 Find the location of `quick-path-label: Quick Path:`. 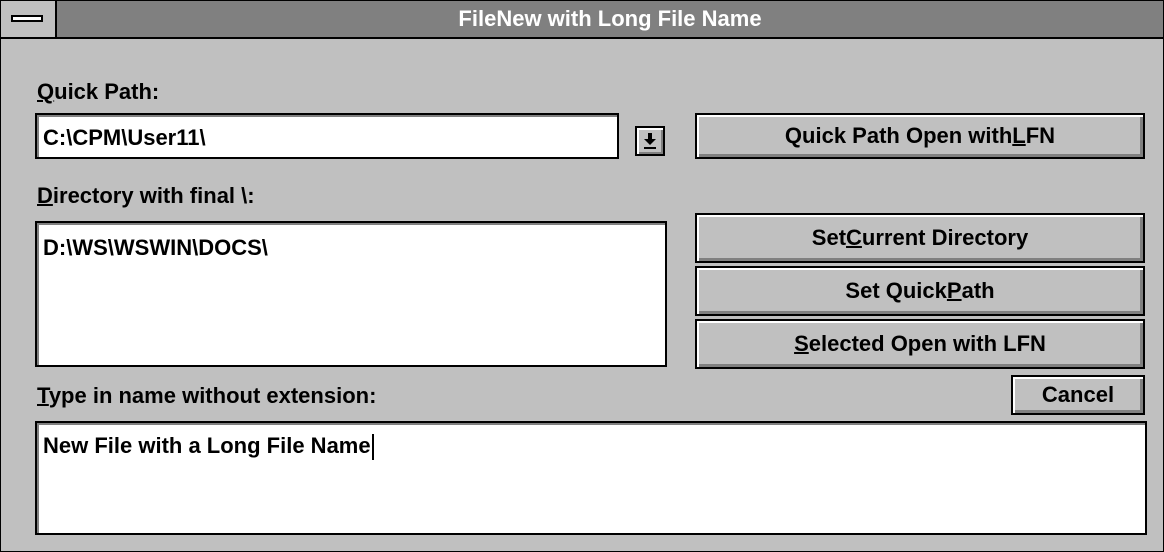

quick-path-label: Quick Path: is located at coordinates (98, 91).